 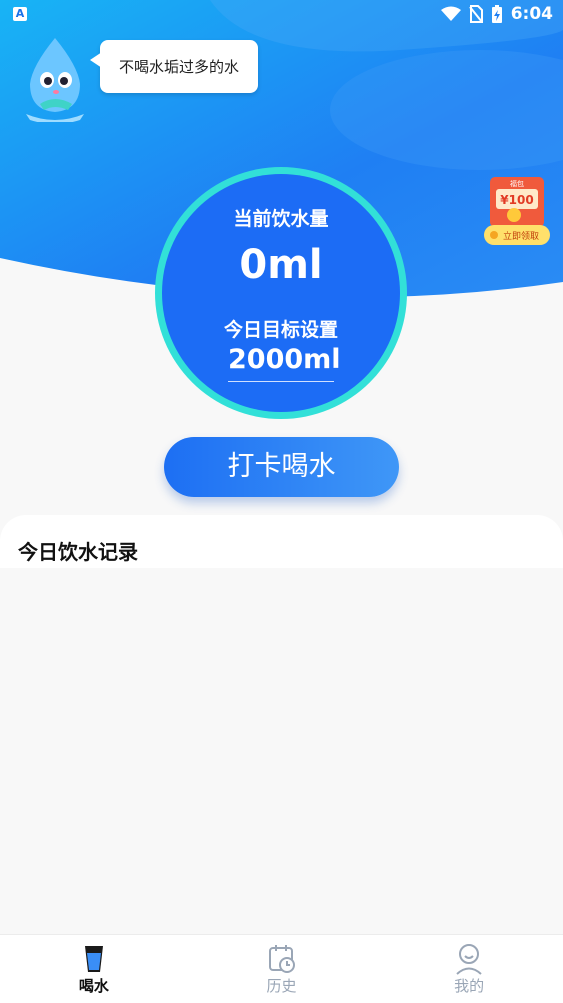 What do you see at coordinates (281, 293) in the screenshot?
I see `water-circle: 当前饮水量 0ml 今日目标设置 2000ml` at bounding box center [281, 293].